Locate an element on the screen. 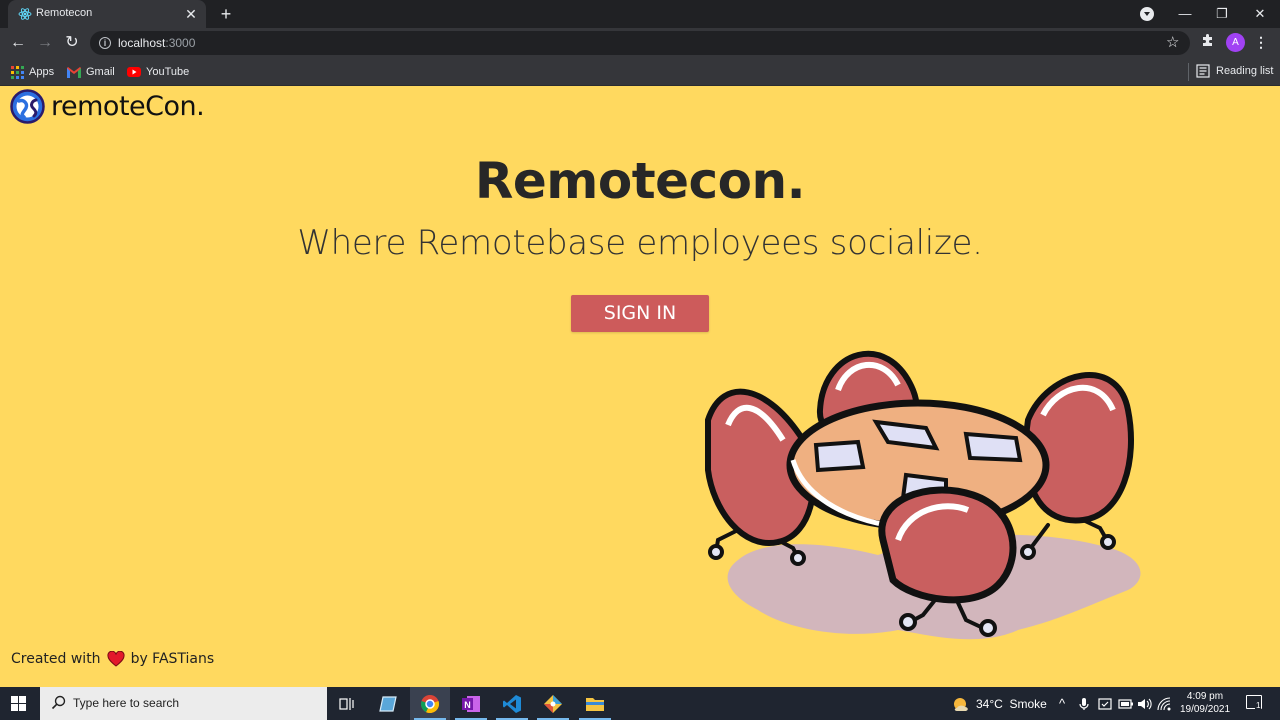  reading-list-button: Reading list is located at coordinates (1230, 72).